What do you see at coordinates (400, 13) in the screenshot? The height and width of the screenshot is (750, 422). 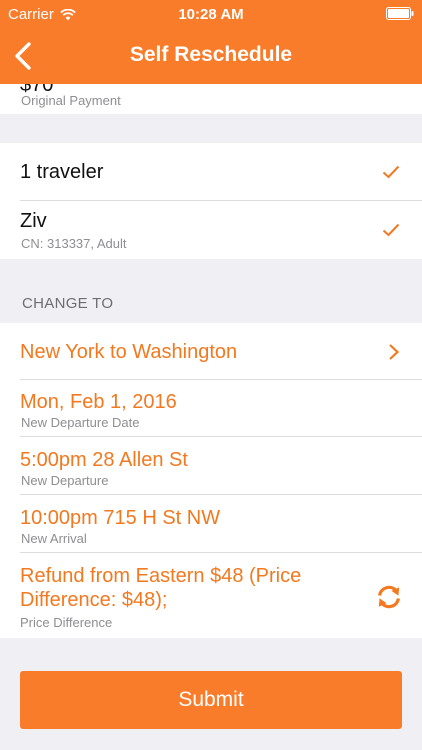 I see `battery-icon` at bounding box center [400, 13].